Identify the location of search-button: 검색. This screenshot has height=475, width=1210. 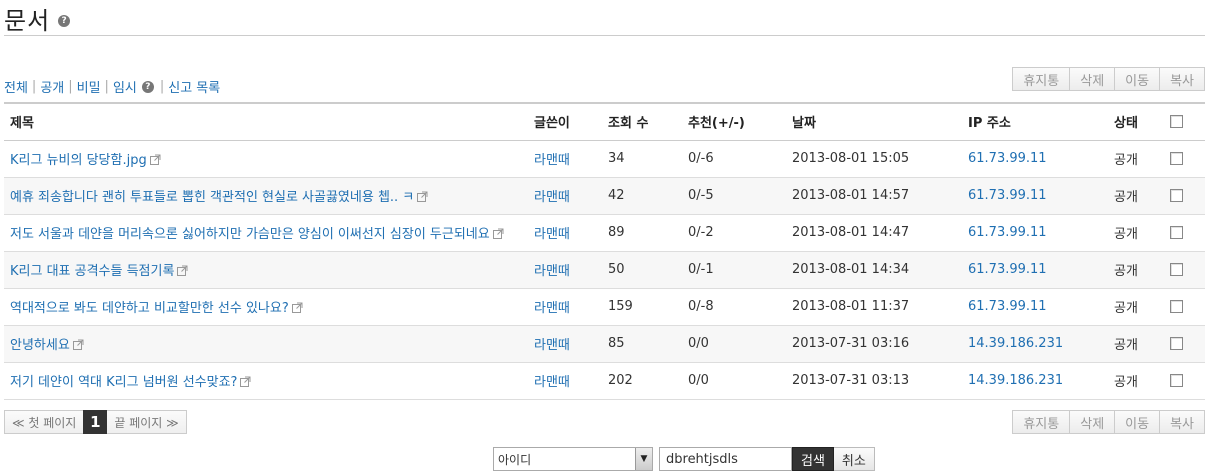
(813, 459).